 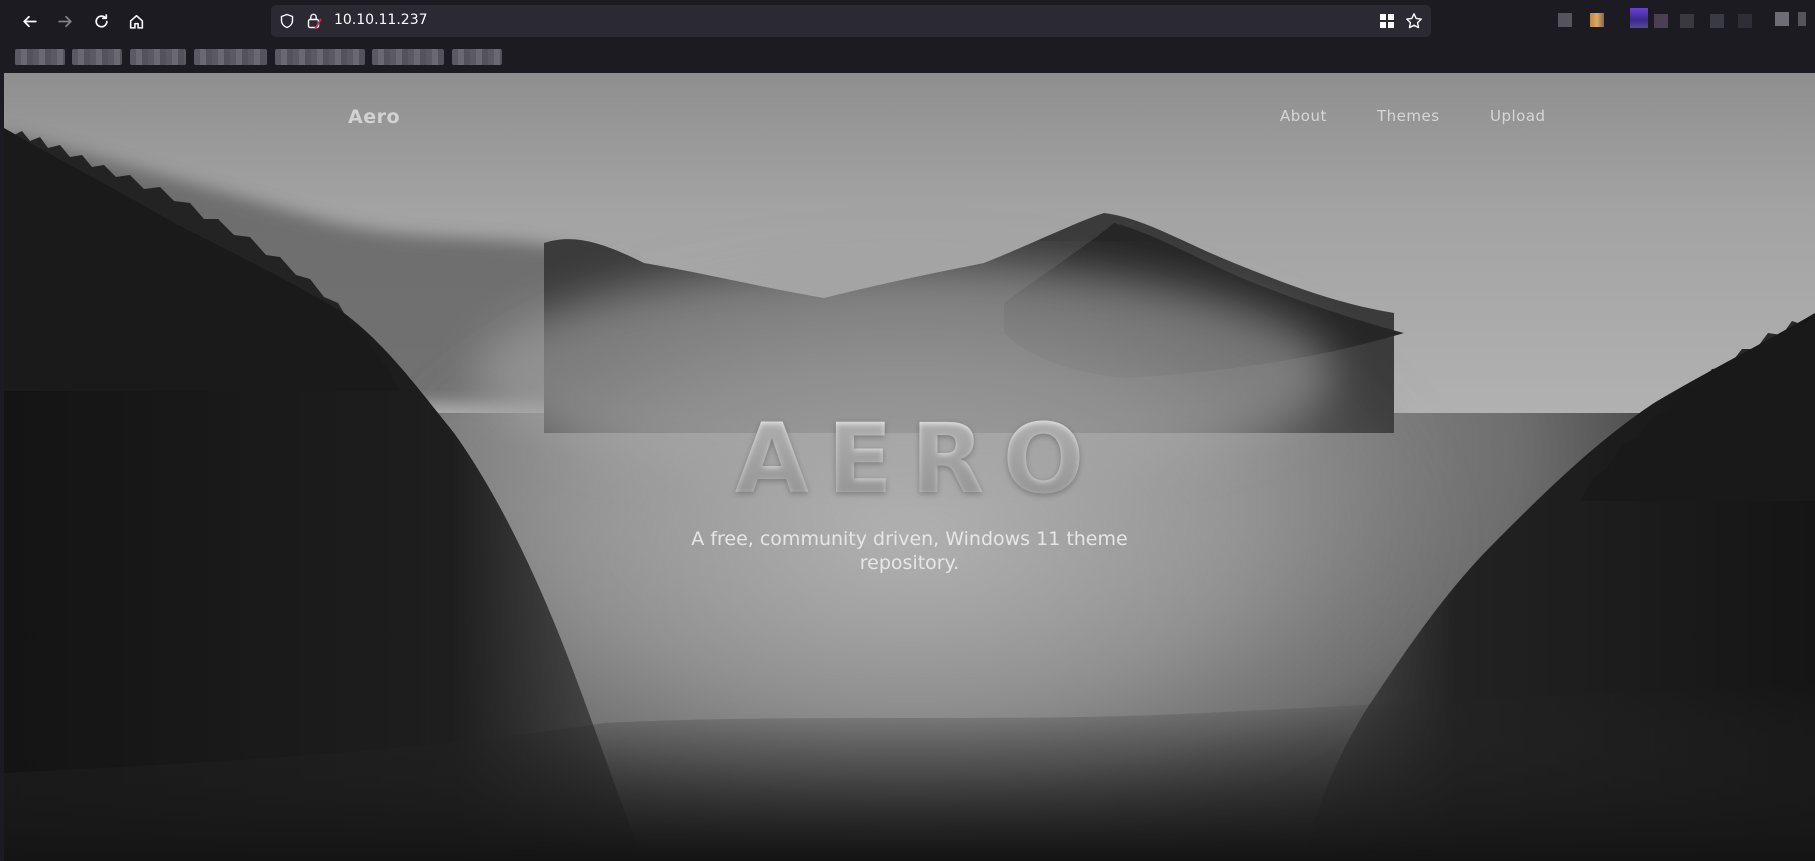 I want to click on url-text: 10.10.11.237, so click(x=381, y=20).